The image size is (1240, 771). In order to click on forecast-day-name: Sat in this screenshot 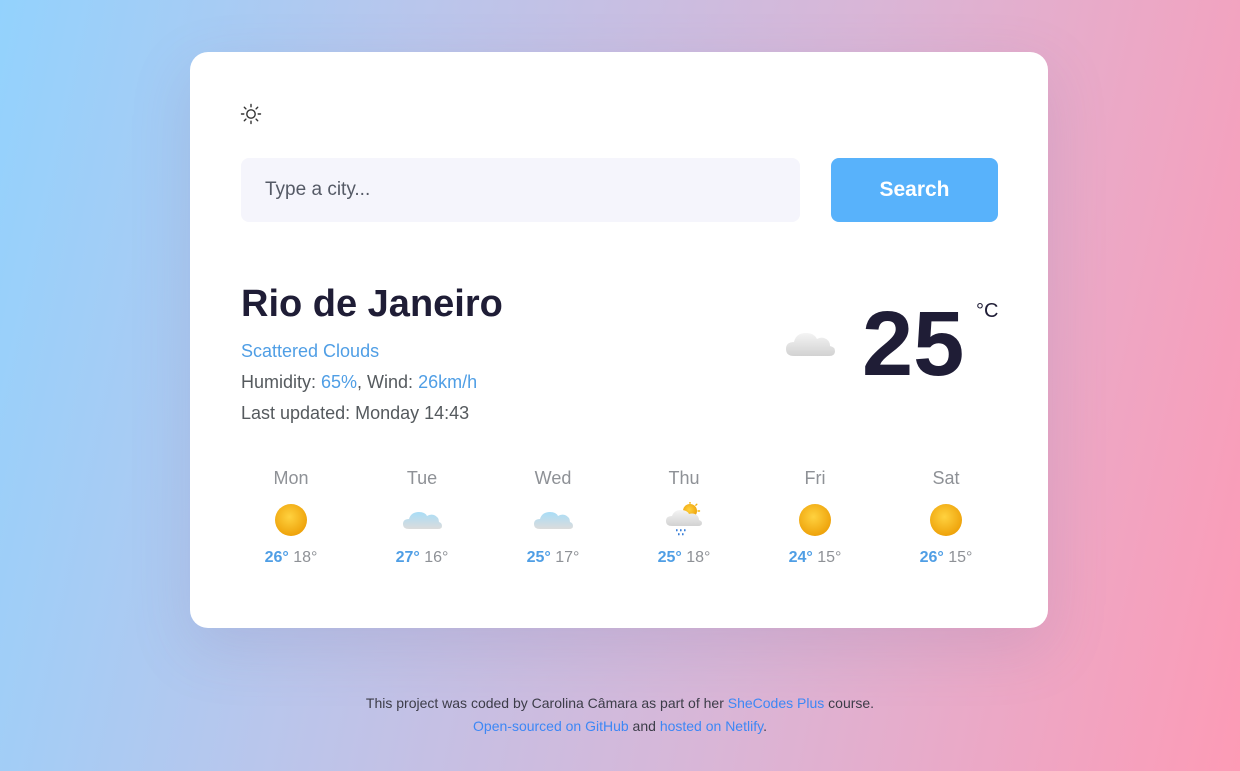, I will do `click(946, 478)`.